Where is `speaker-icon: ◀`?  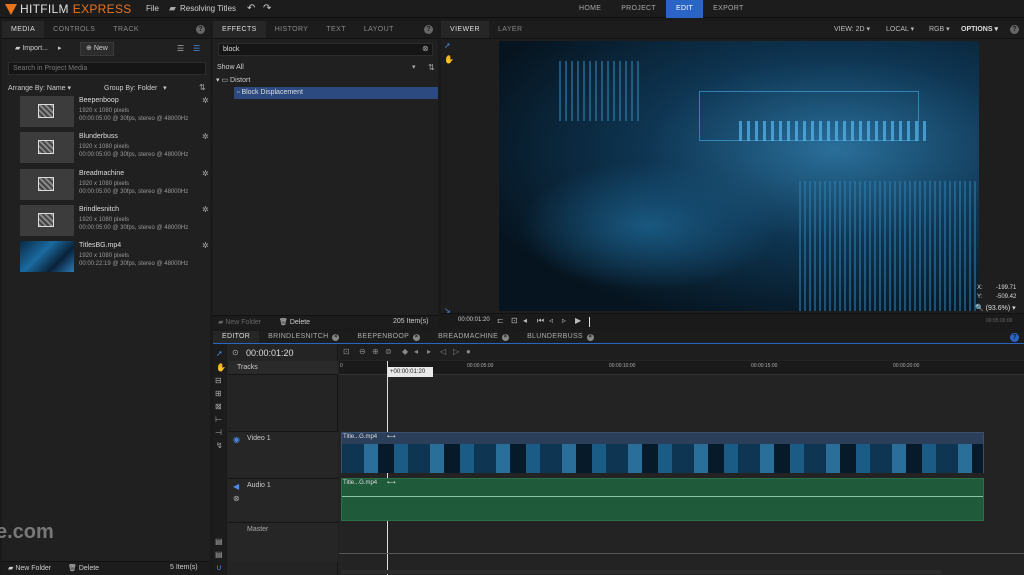 speaker-icon: ◀ is located at coordinates (236, 486).